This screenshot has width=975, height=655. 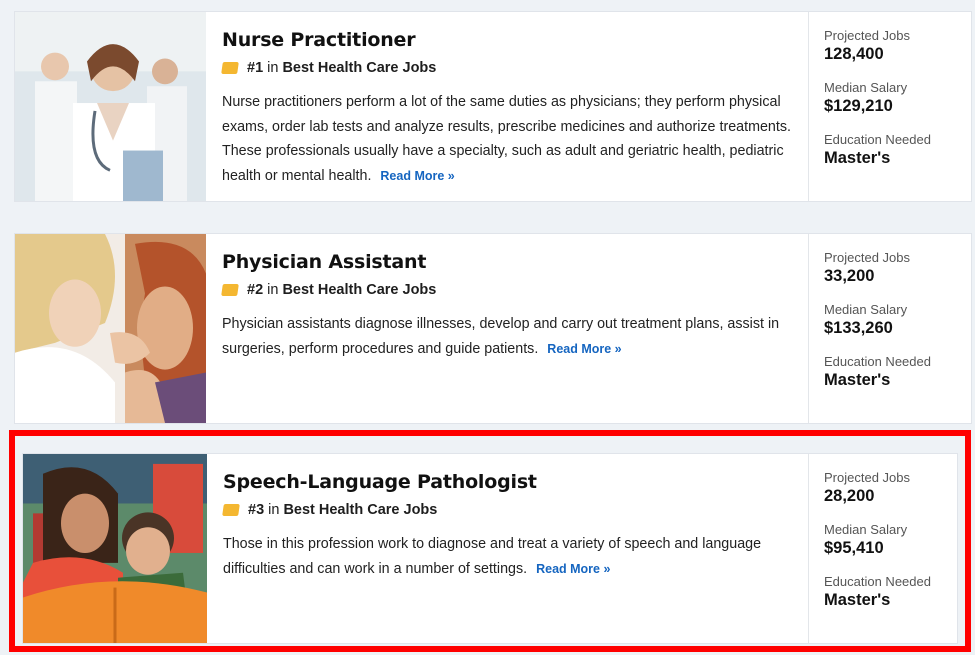 What do you see at coordinates (854, 54) in the screenshot?
I see `projected-jobs-value: 128,400` at bounding box center [854, 54].